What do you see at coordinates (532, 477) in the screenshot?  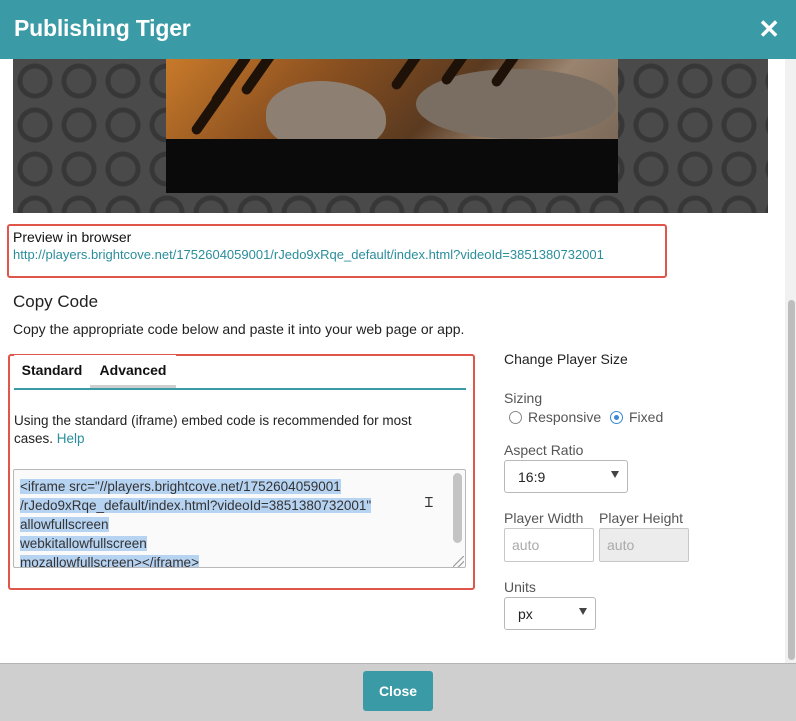 I see `aspect-ratio-value: 16:9` at bounding box center [532, 477].